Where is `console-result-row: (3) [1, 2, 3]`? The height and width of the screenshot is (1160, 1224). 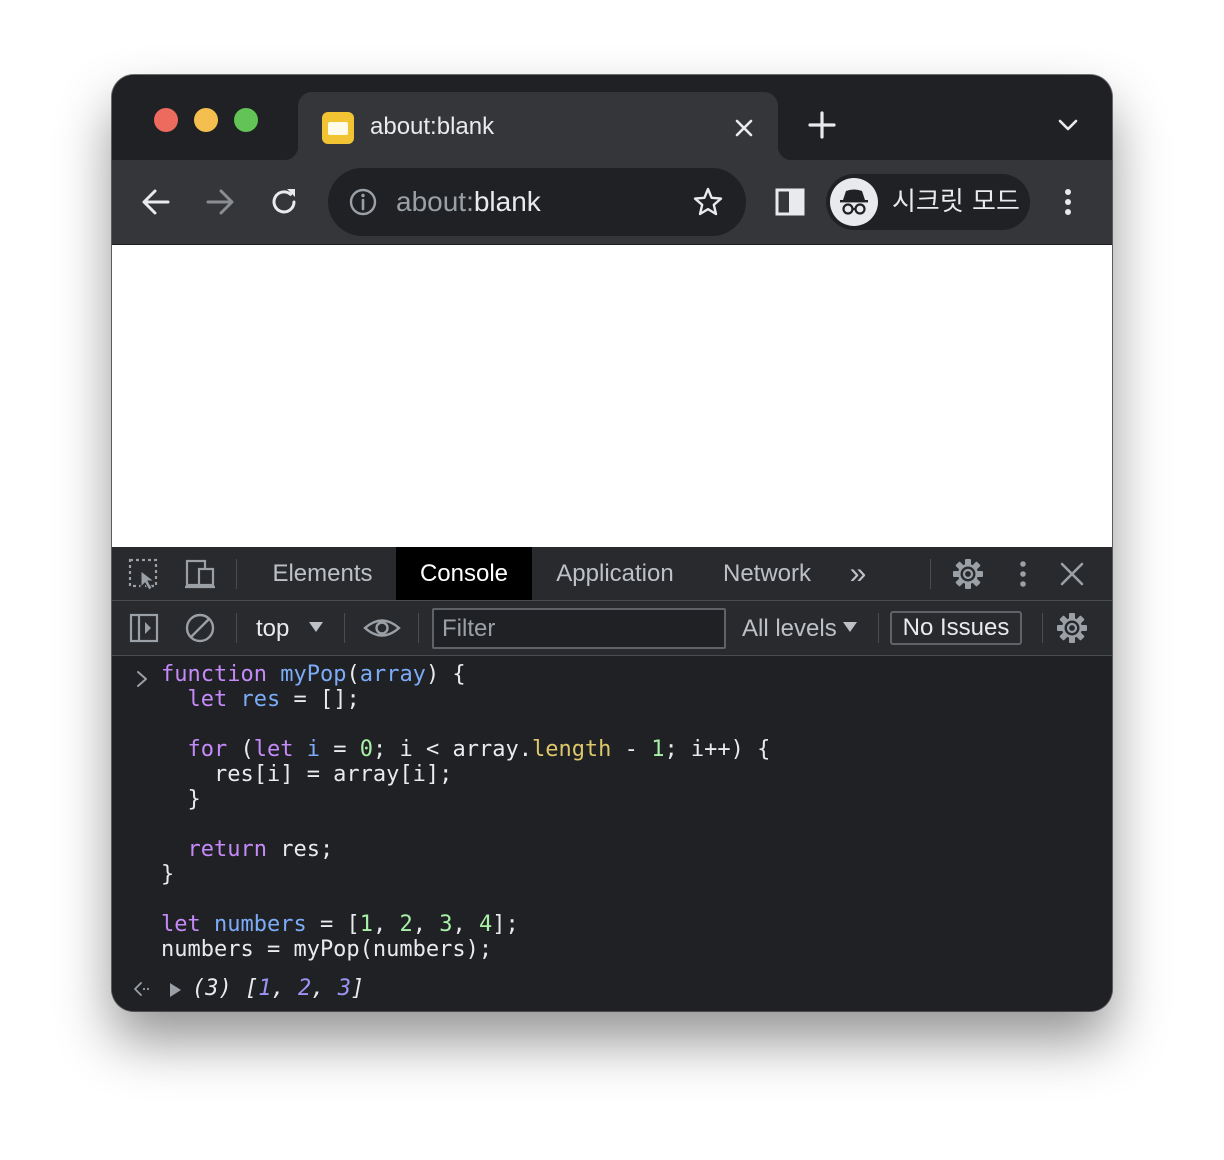
console-result-row: (3) [1, 2, 3] is located at coordinates (612, 990).